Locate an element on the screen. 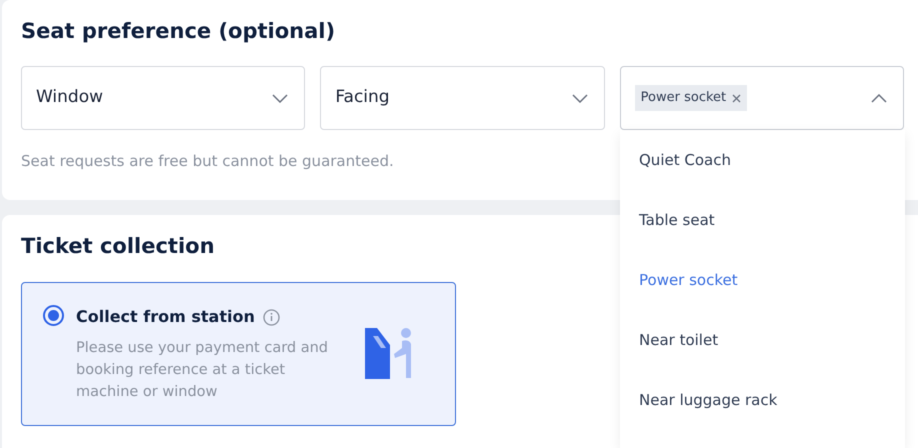 Image resolution: width=918 pixels, height=448 pixels. dropdown-option: Quiet Coach is located at coordinates (762, 160).